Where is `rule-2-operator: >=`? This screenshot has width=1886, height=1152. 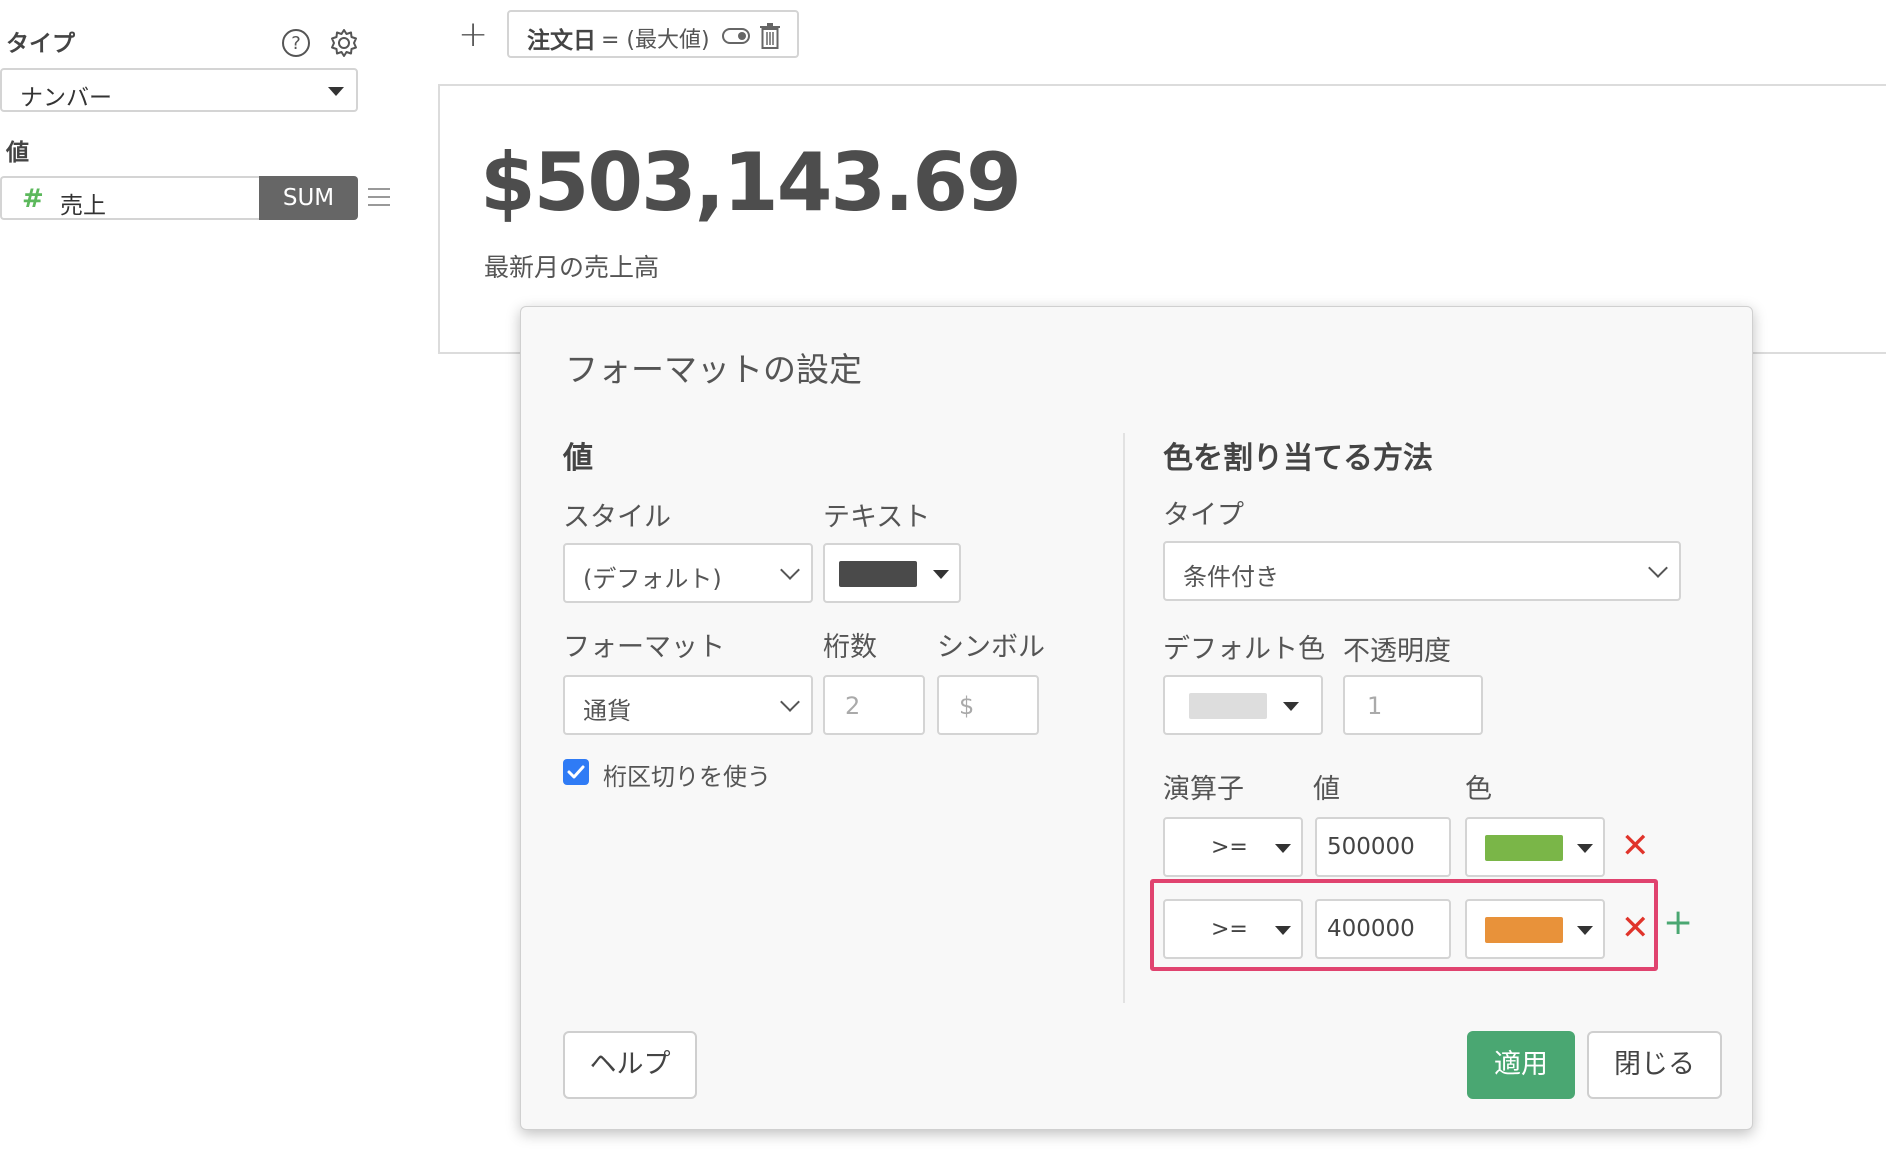
rule-2-operator: >= is located at coordinates (1229, 929).